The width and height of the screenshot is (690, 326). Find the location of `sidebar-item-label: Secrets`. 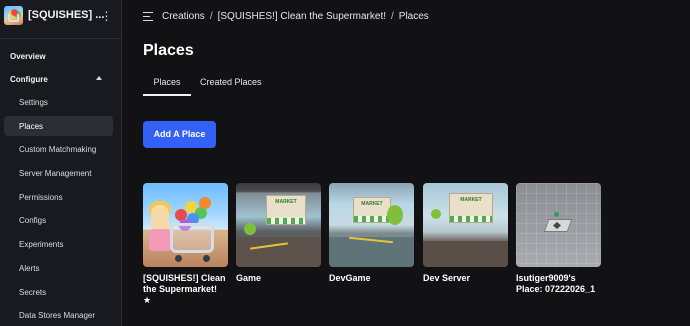

sidebar-item-label: Secrets is located at coordinates (33, 292).